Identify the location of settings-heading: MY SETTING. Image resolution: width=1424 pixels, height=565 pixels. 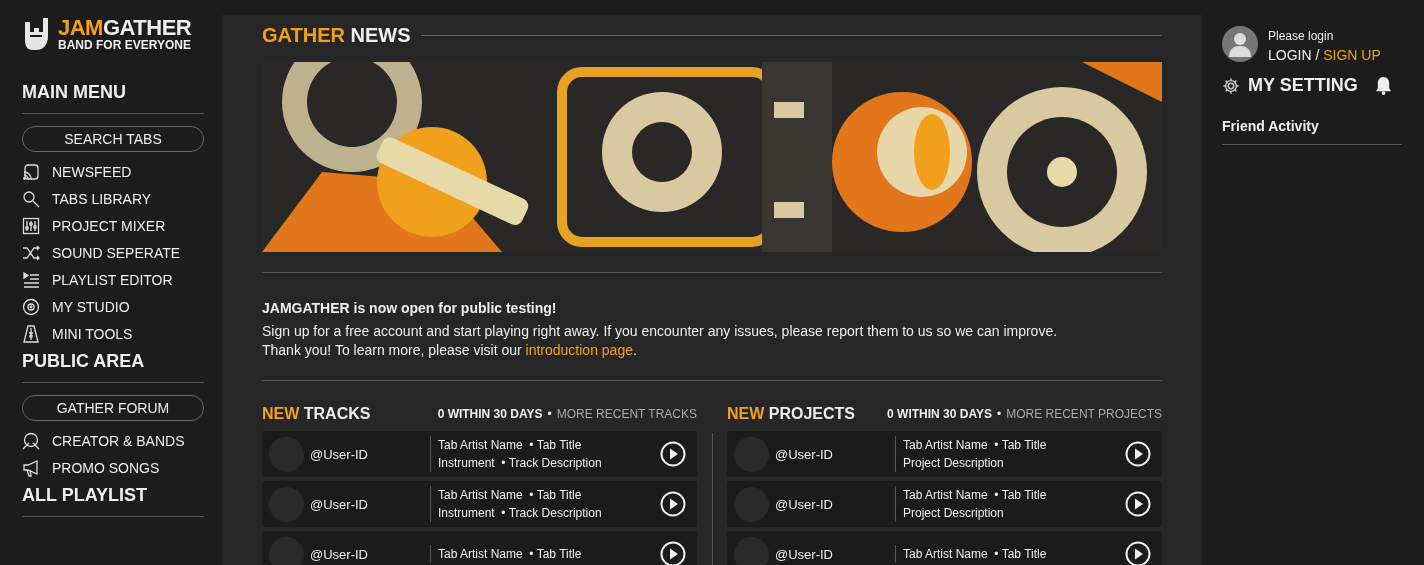
(1303, 85).